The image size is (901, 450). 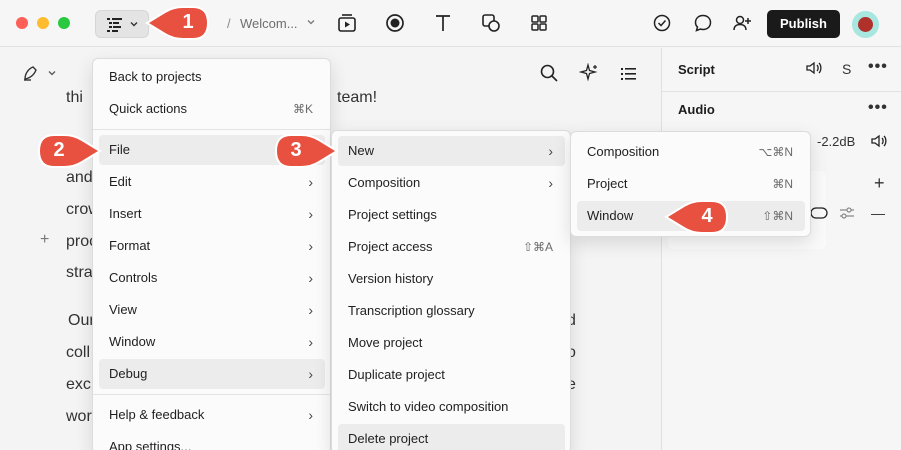 What do you see at coordinates (123, 309) in the screenshot?
I see `menu-item-label: View` at bounding box center [123, 309].